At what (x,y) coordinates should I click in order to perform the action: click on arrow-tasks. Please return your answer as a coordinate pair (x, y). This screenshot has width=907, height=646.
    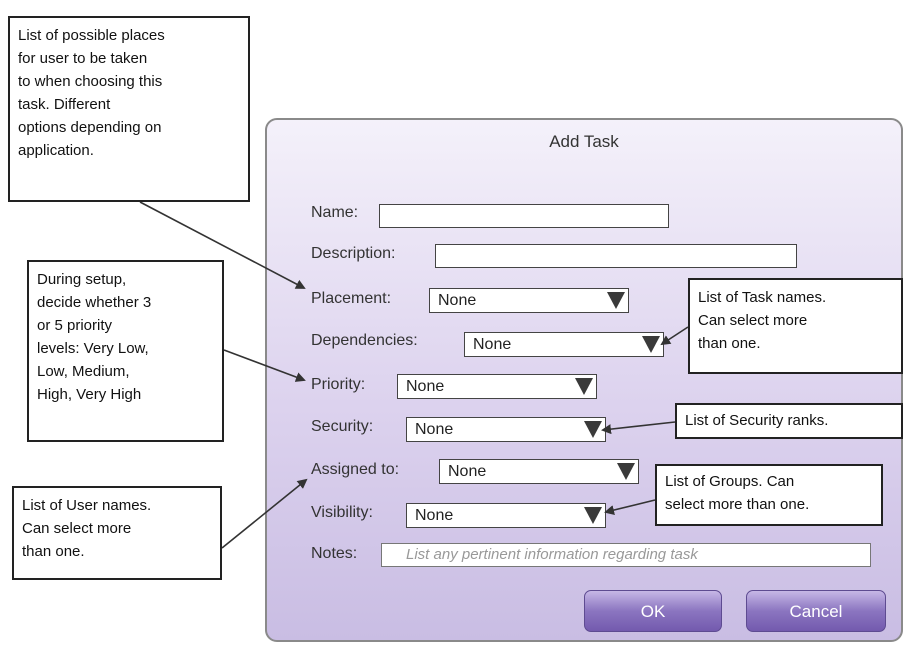
    Looking at the image, I should click on (674, 336).